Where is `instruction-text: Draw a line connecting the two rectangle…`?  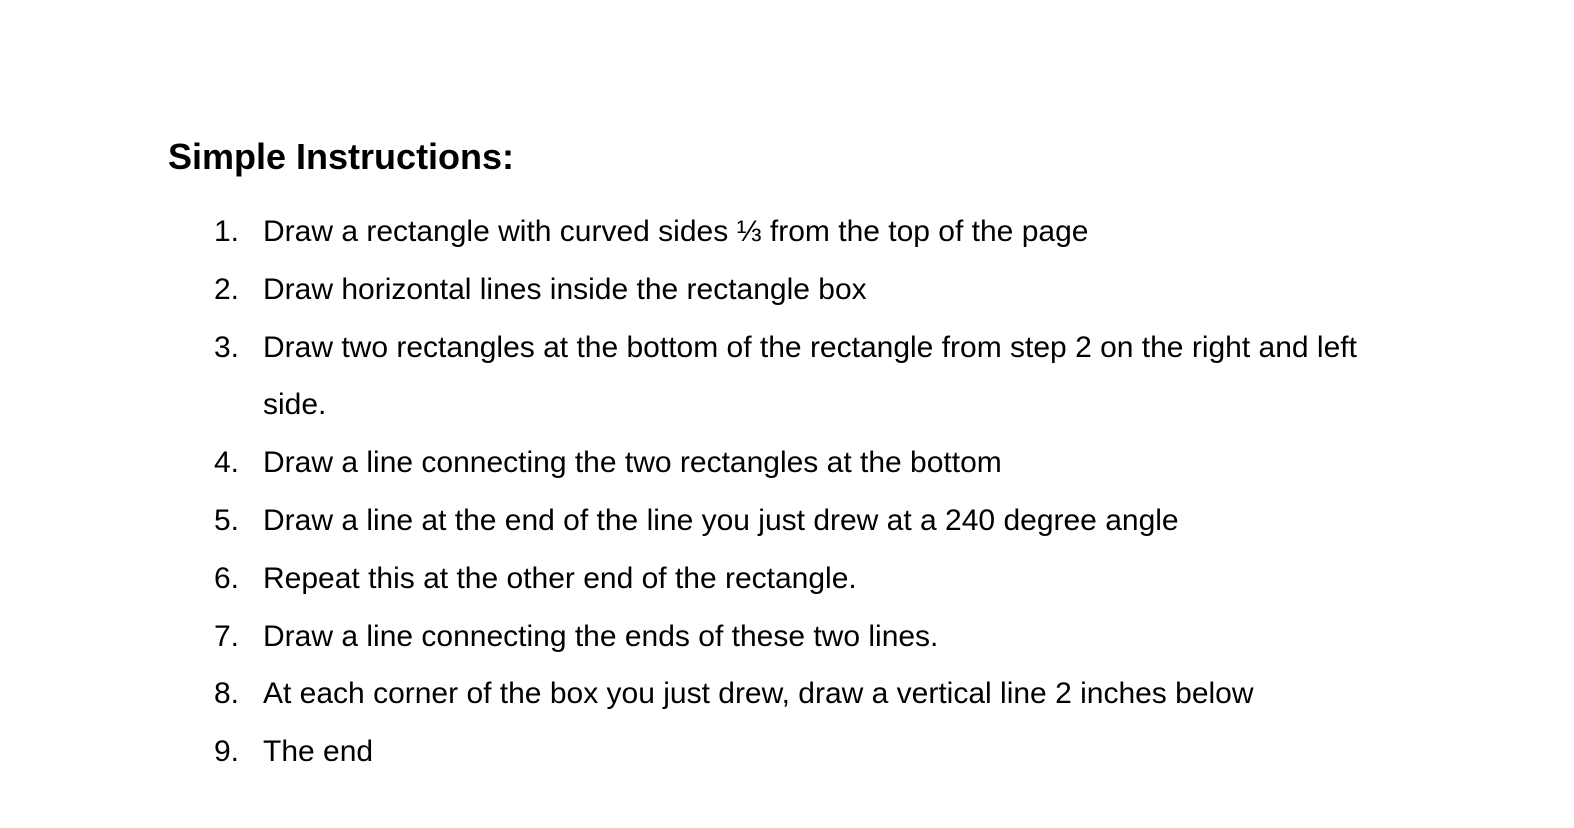
instruction-text: Draw a line connecting the two rectangle… is located at coordinates (632, 463).